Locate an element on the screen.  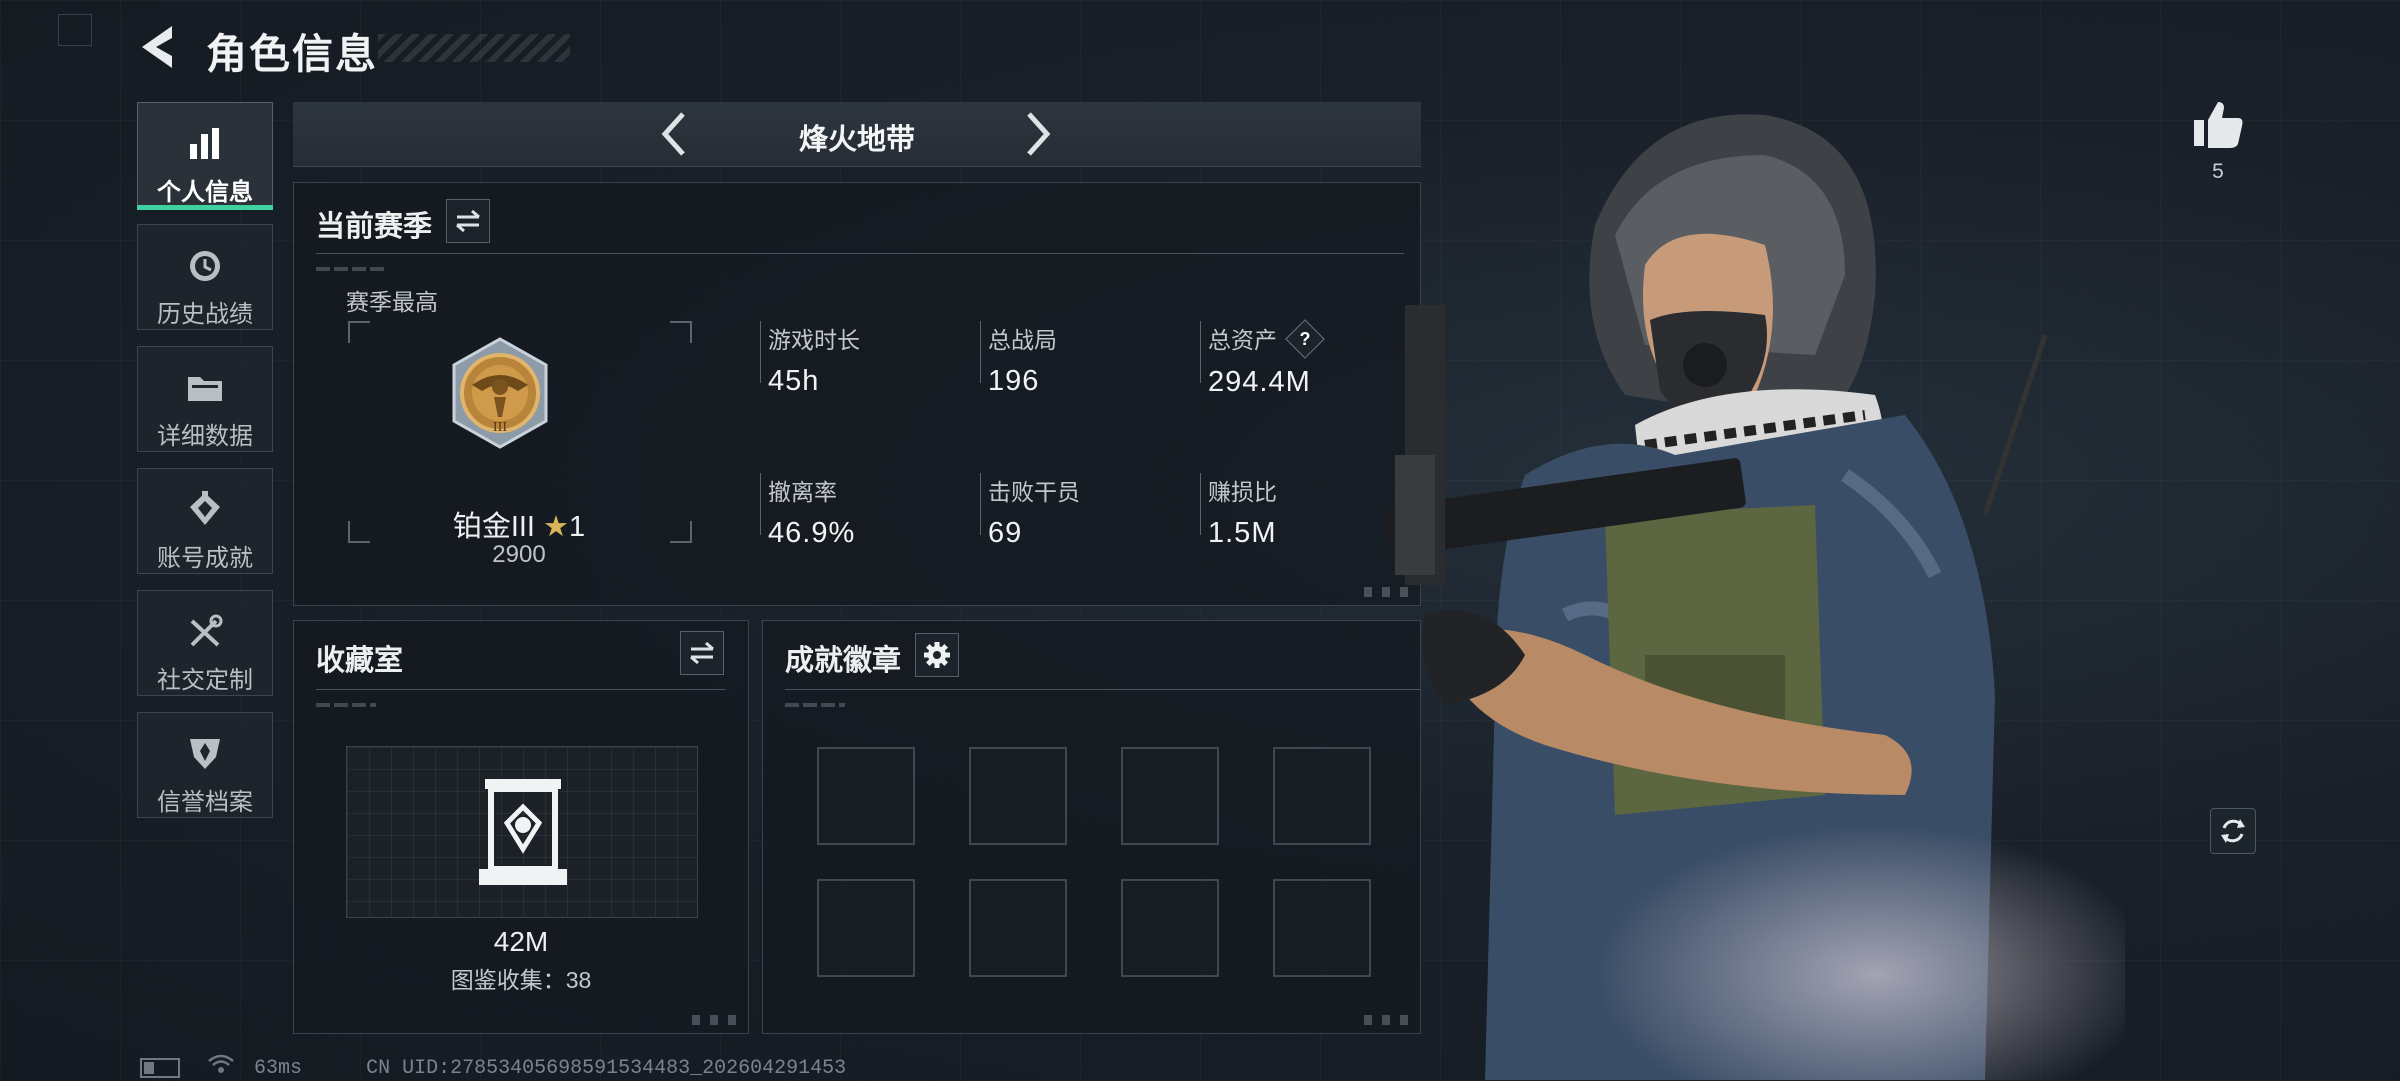
star-icon: ★ is located at coordinates (556, 527).